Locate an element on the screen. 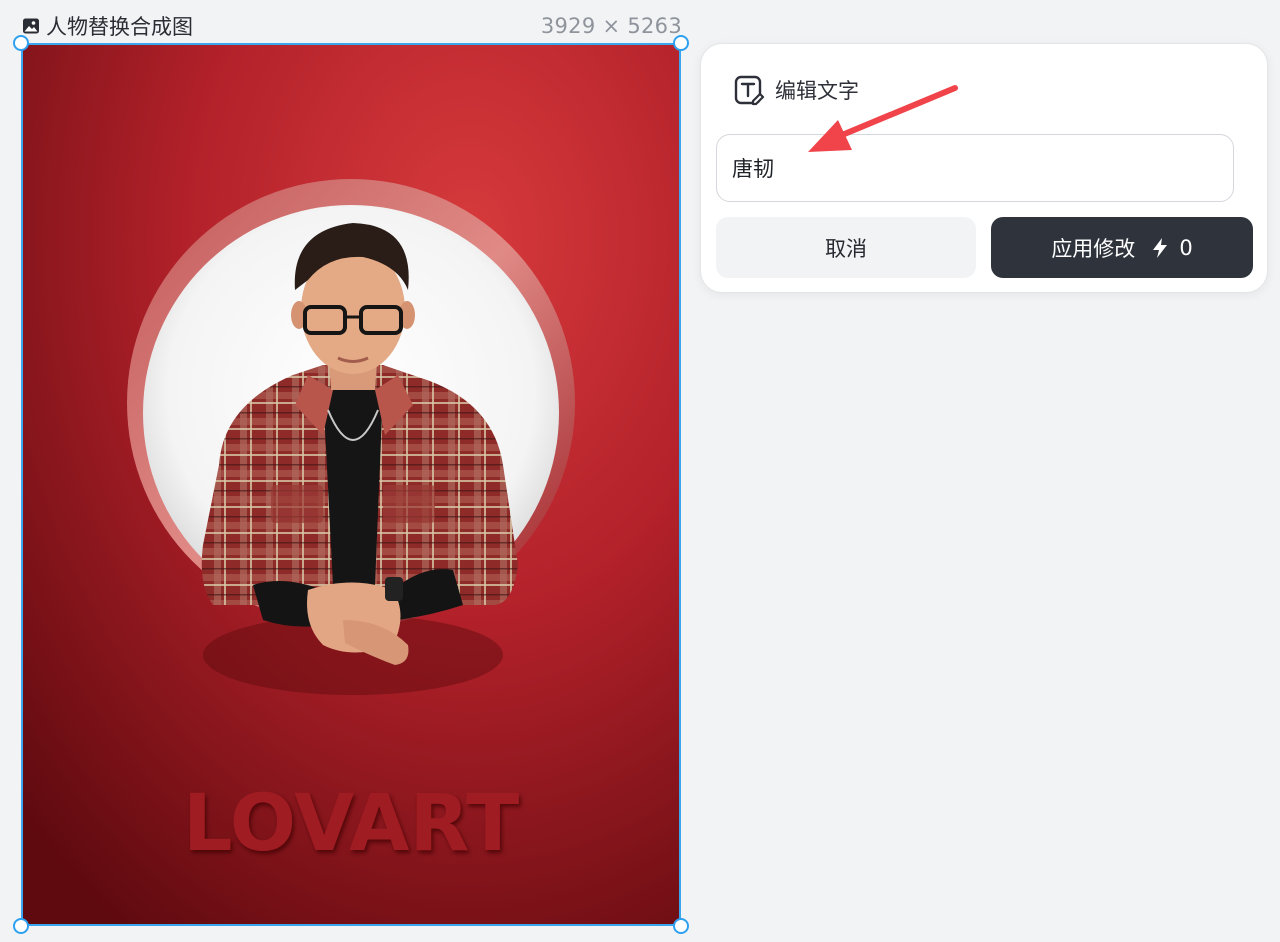 This screenshot has height=942, width=1280. resize-handle-bottom-right is located at coordinates (681, 926).